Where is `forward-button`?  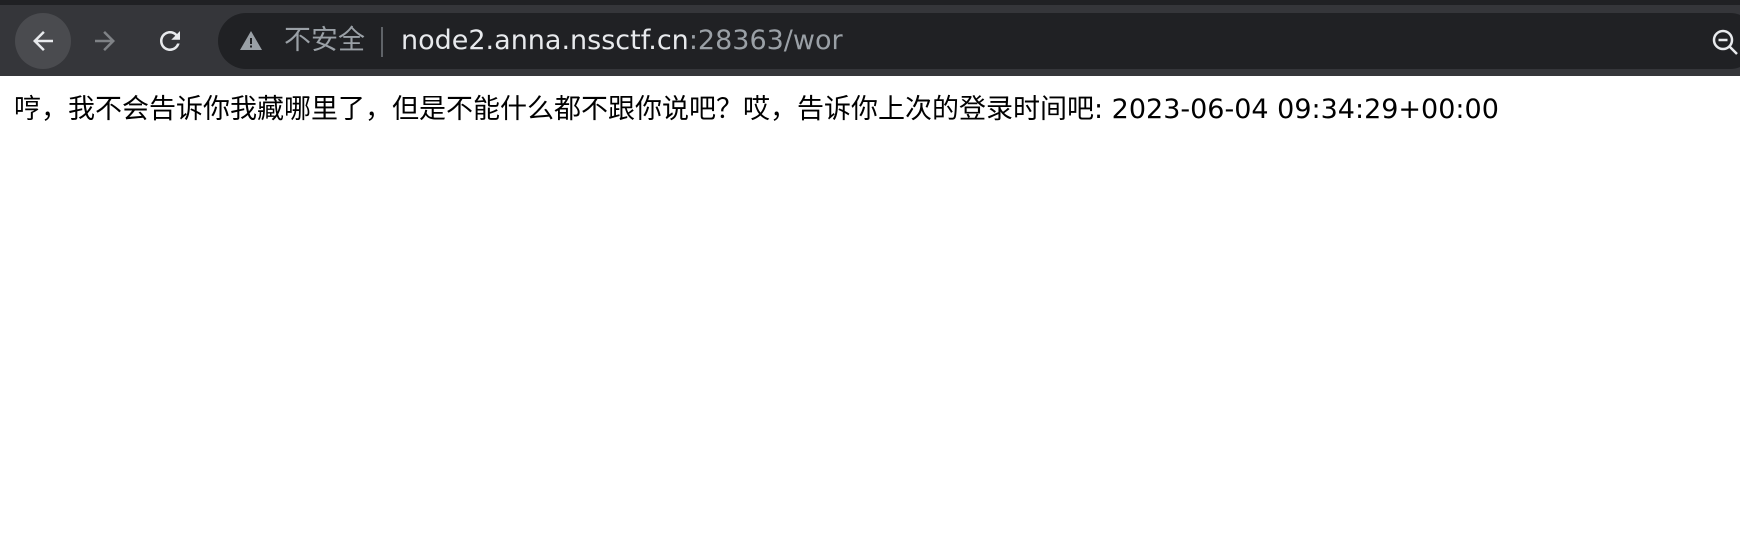
forward-button is located at coordinates (105, 41).